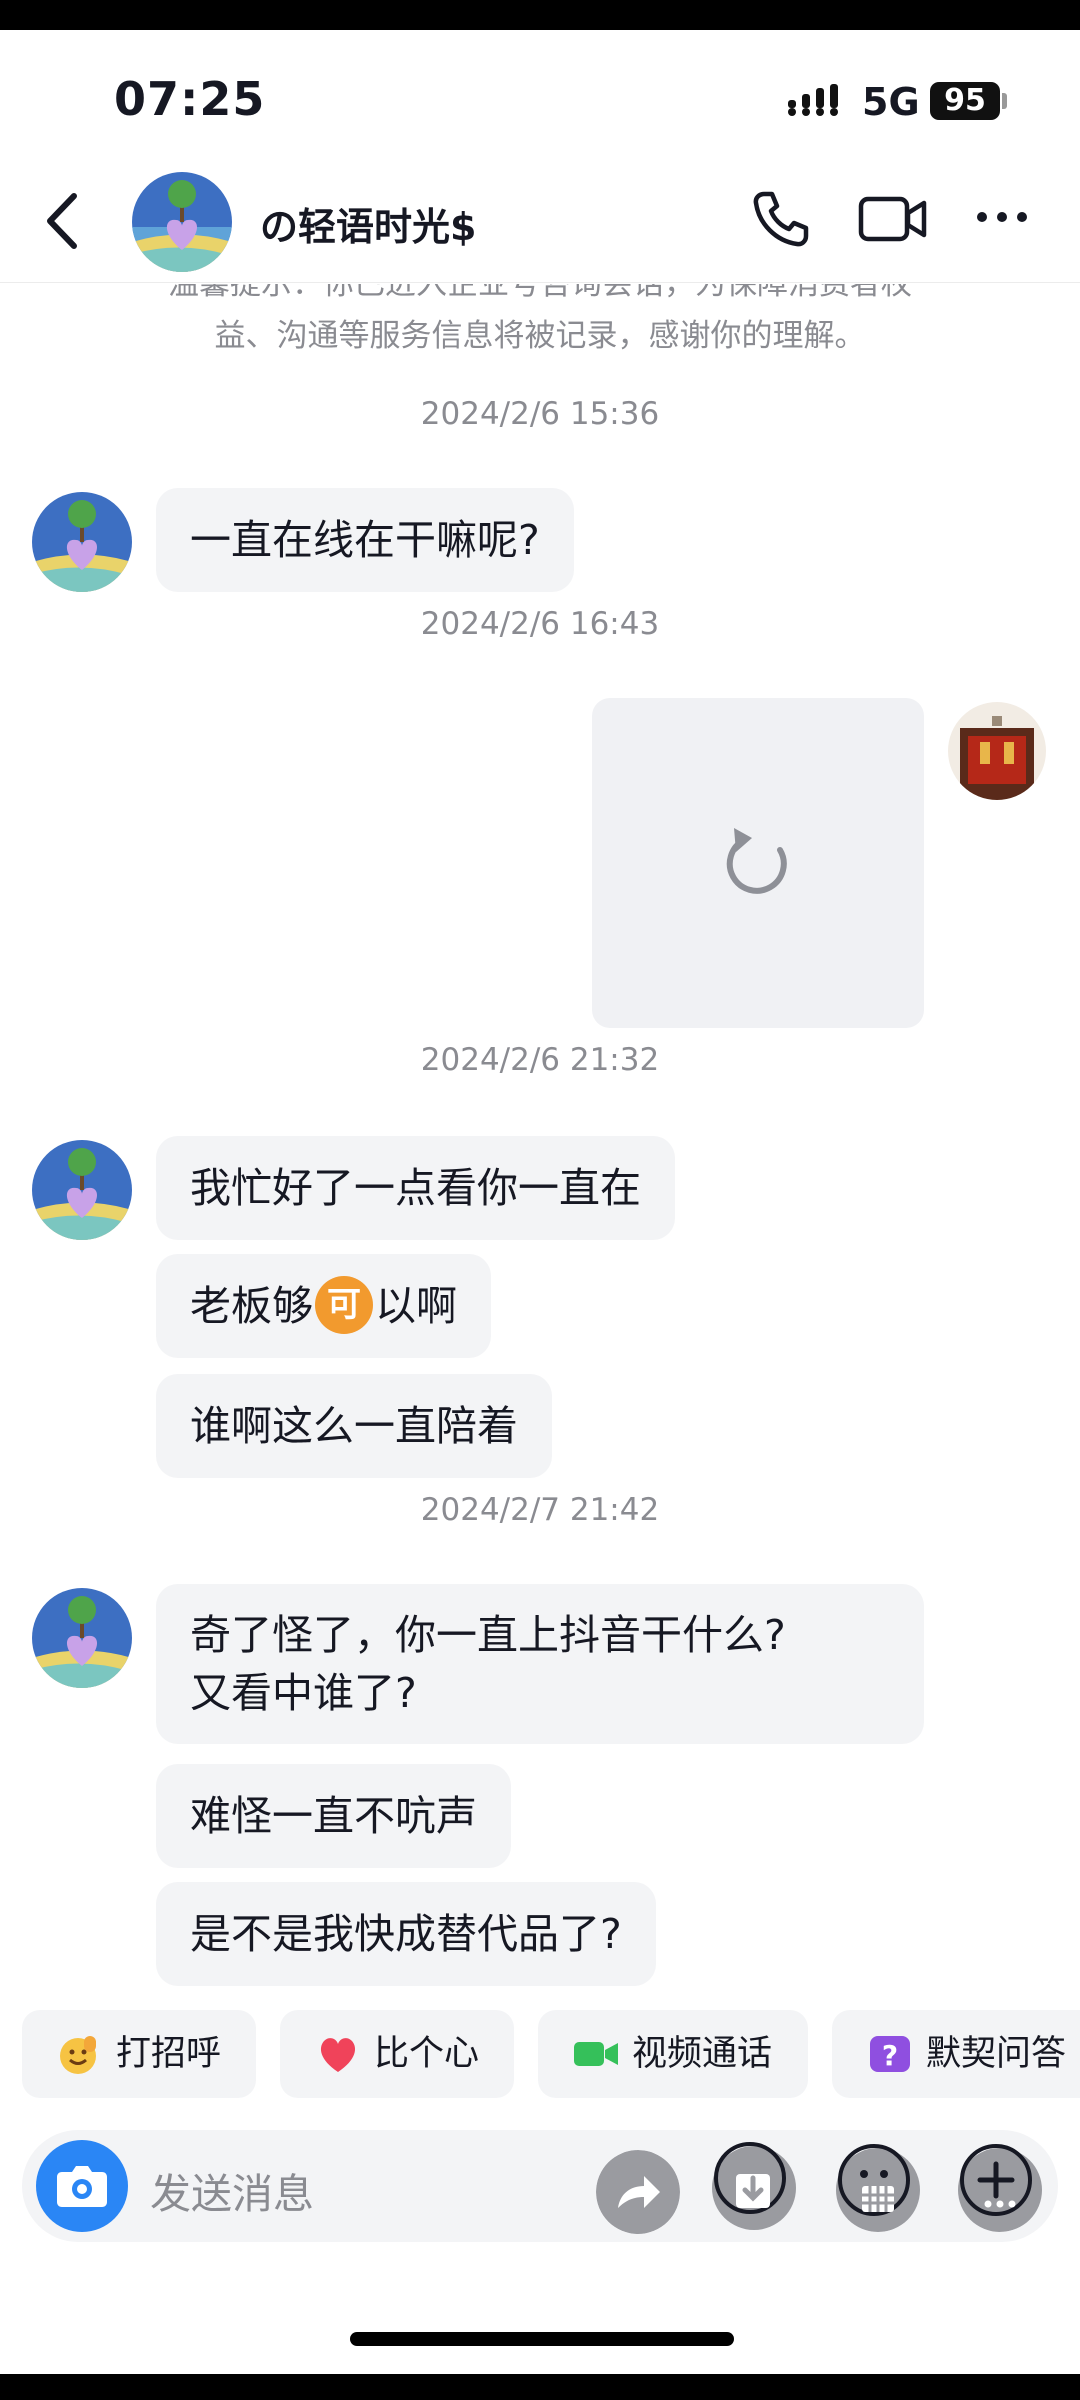 Image resolution: width=1080 pixels, height=2400 pixels. I want to click on quick-action-label: 打招呼, so click(169, 2054).